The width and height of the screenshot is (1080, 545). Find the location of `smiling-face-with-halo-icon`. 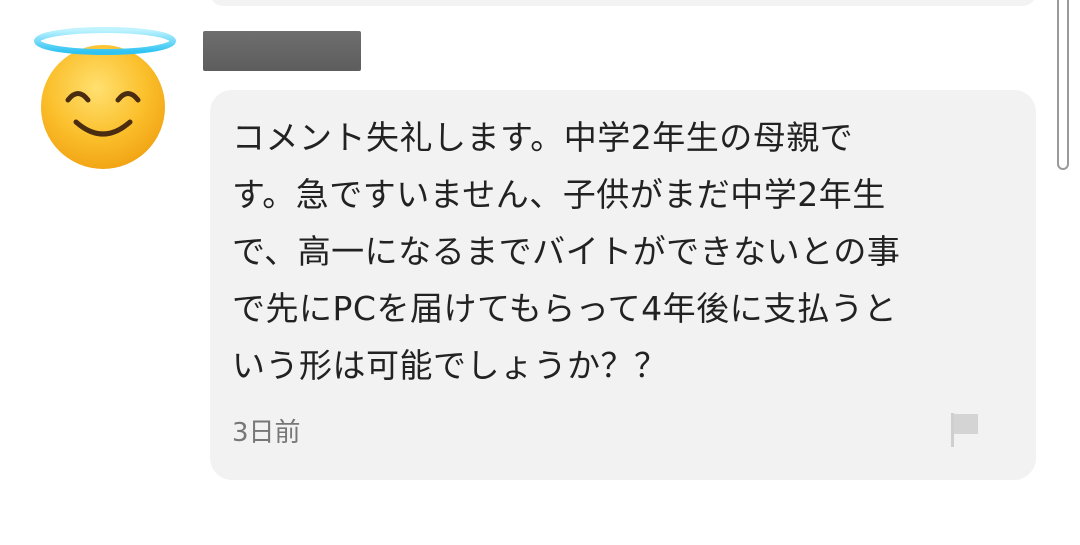

smiling-face-with-halo-icon is located at coordinates (105, 98).